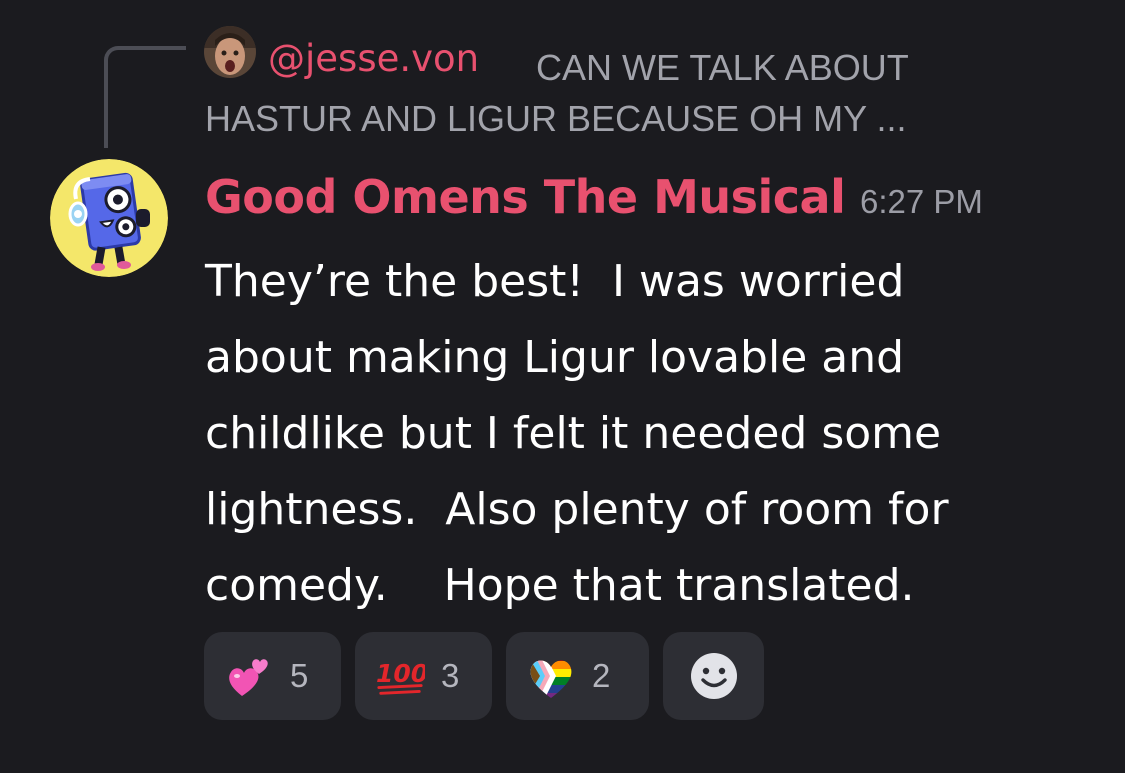 This screenshot has width=1125, height=773. I want to click on add-reaction-button, so click(713, 676).